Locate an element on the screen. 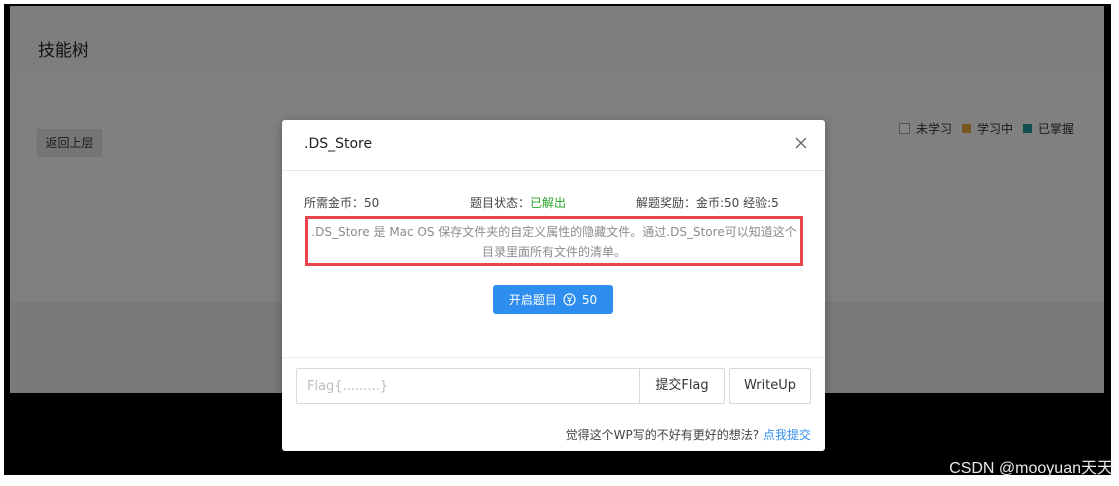  status-label: 题目状态： is located at coordinates (500, 203).